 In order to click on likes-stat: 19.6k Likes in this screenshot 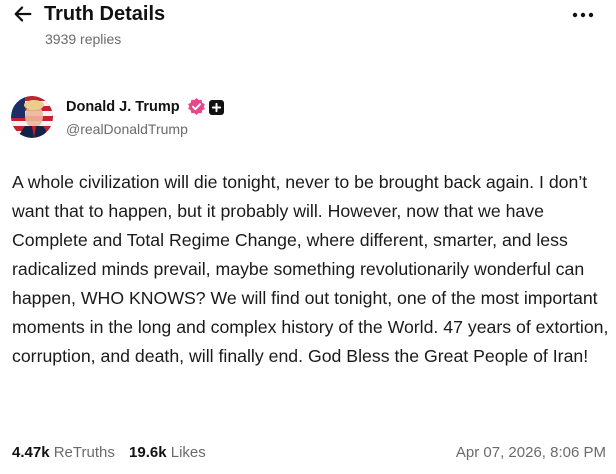, I will do `click(167, 452)`.